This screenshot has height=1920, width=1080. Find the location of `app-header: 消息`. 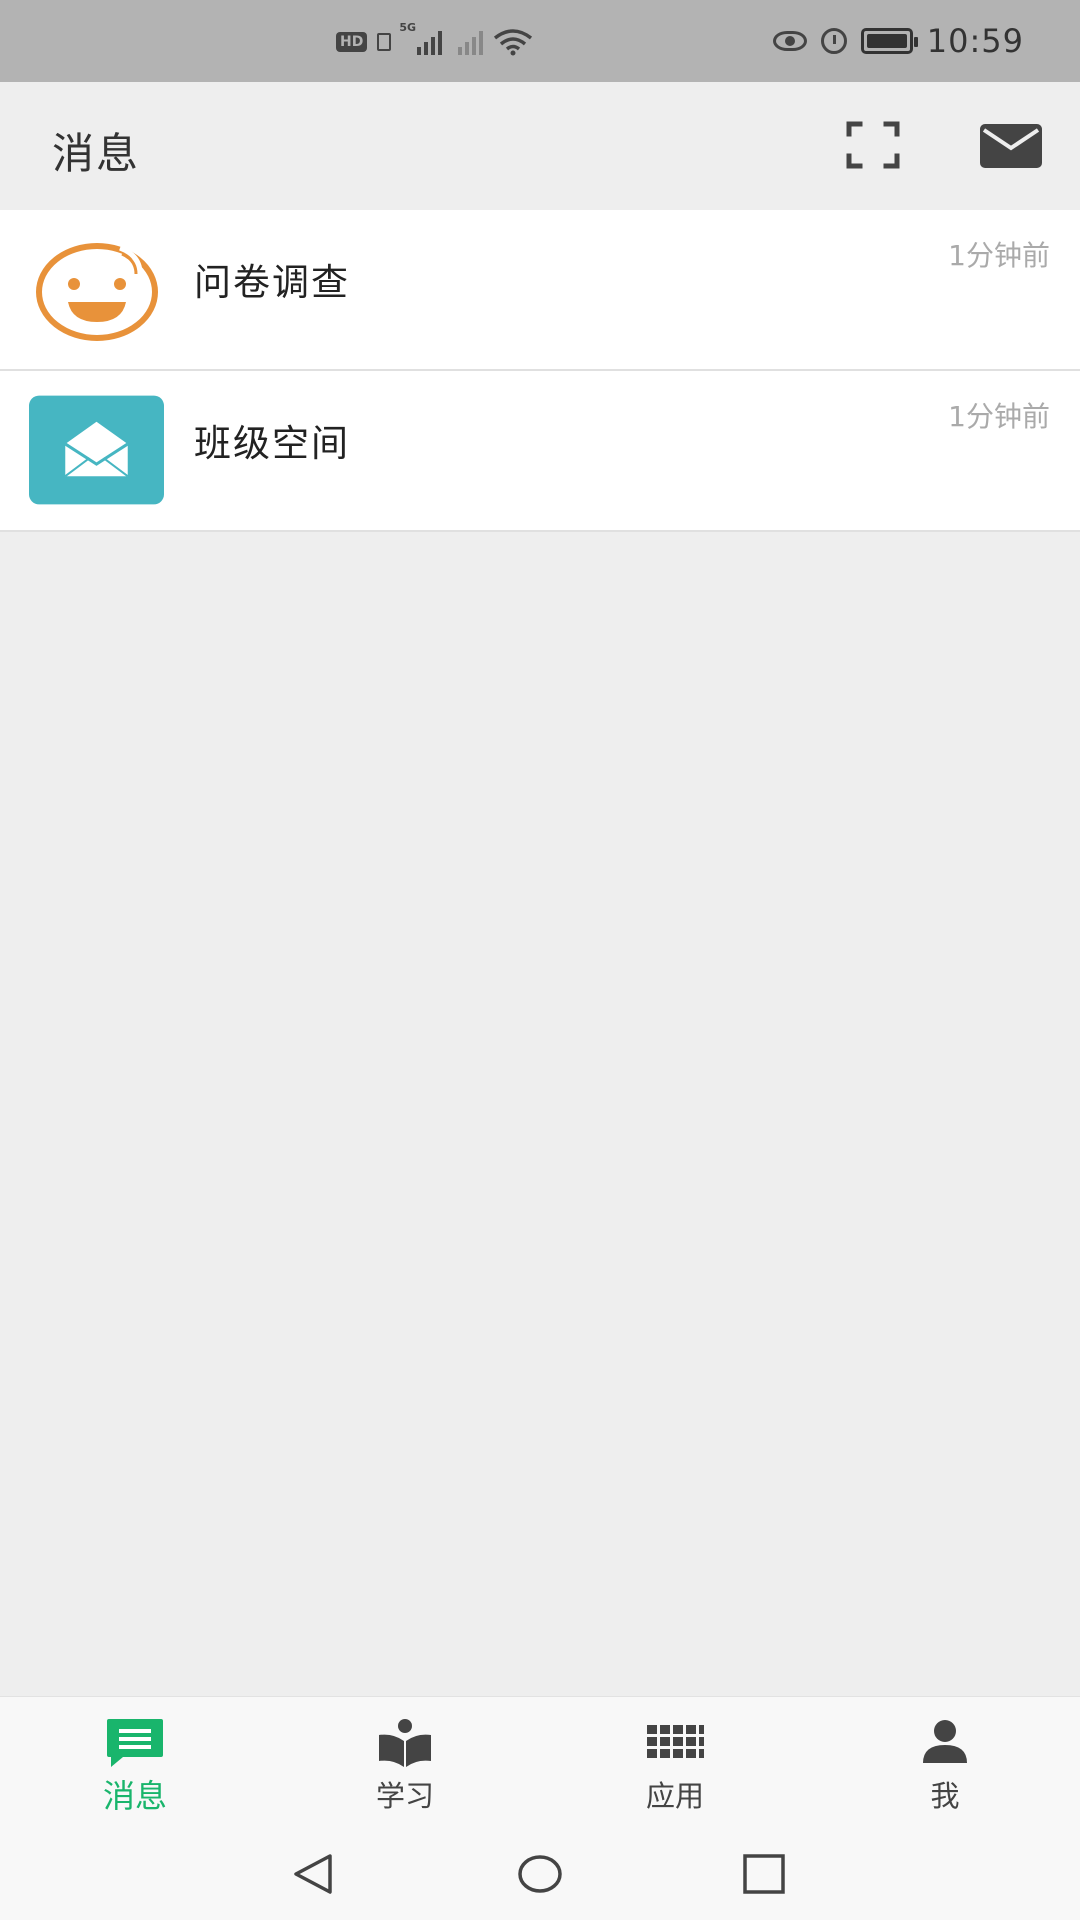

app-header: 消息 is located at coordinates (540, 146).